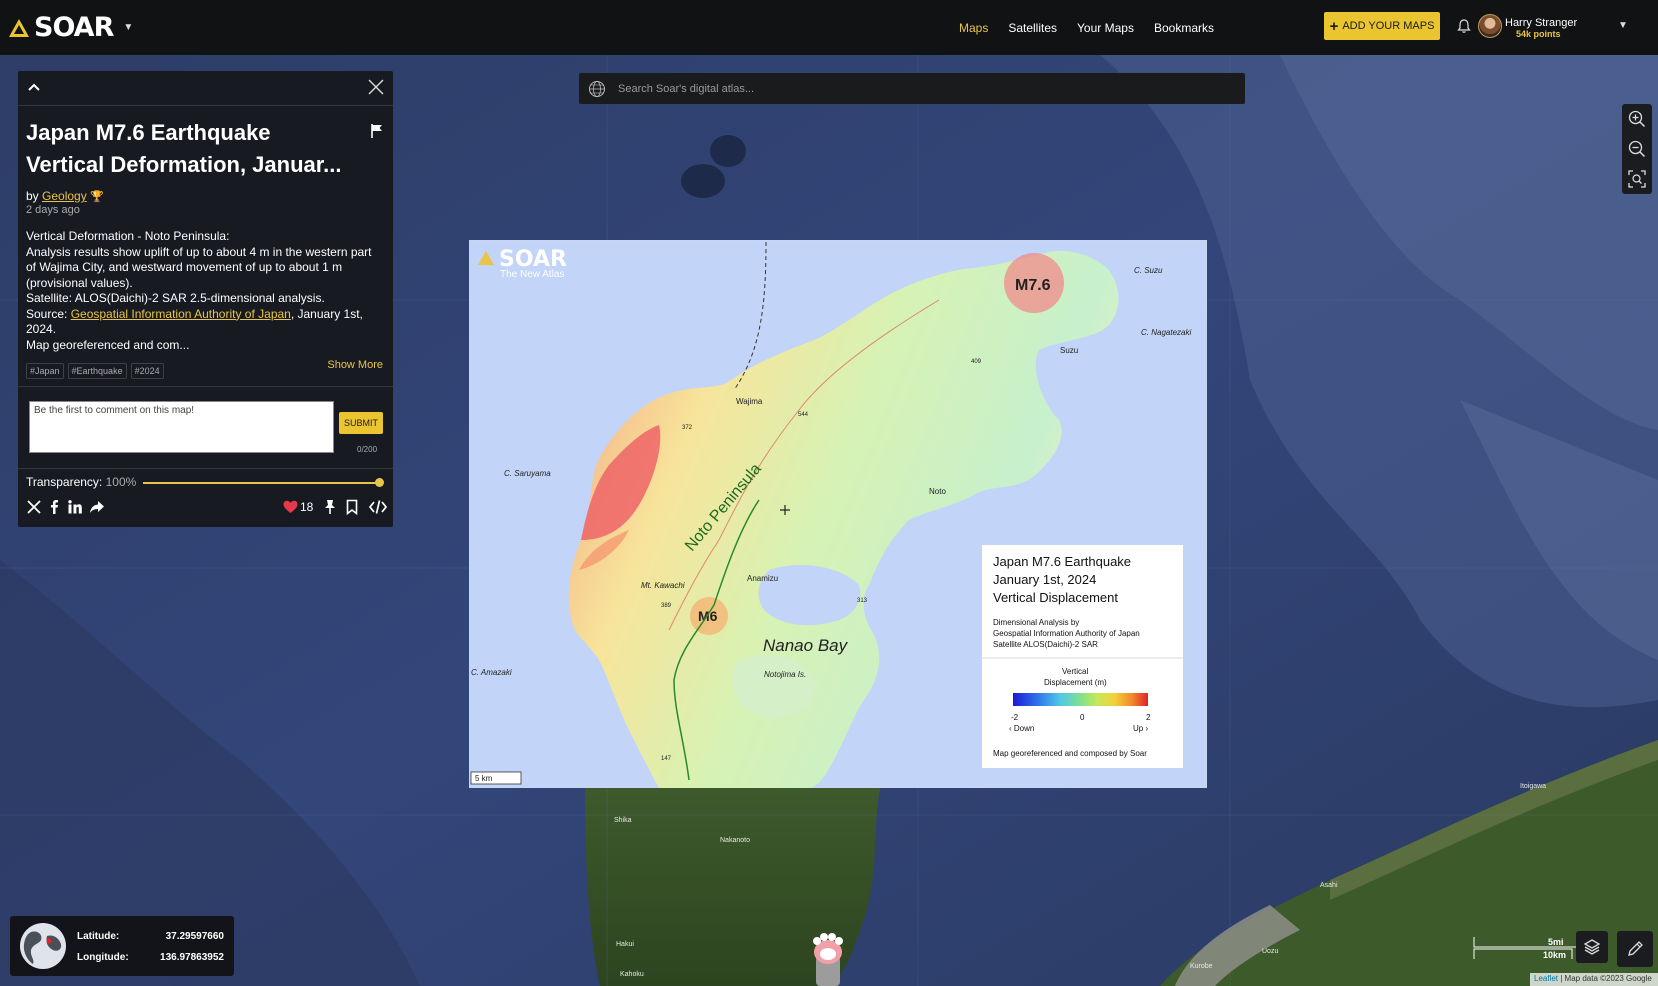  What do you see at coordinates (128, 27) in the screenshot?
I see `chevron-down-icon: ▼` at bounding box center [128, 27].